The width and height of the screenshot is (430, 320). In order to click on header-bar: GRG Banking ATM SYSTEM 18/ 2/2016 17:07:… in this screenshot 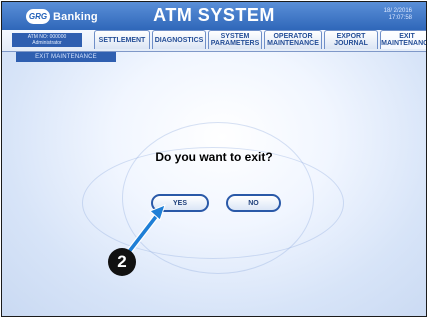, I will do `click(214, 16)`.